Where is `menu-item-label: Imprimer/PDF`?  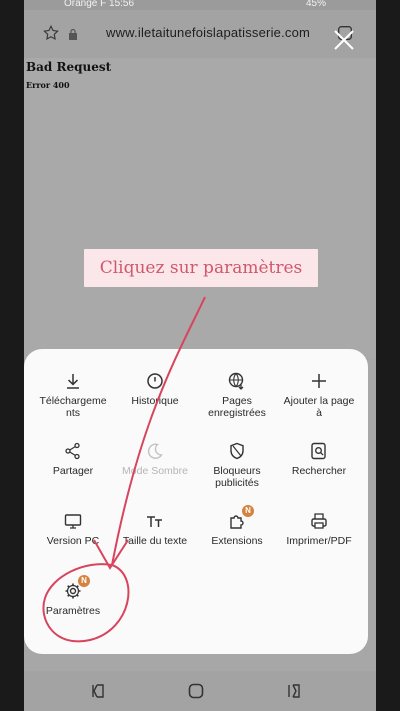 menu-item-label: Imprimer/PDF is located at coordinates (319, 541).